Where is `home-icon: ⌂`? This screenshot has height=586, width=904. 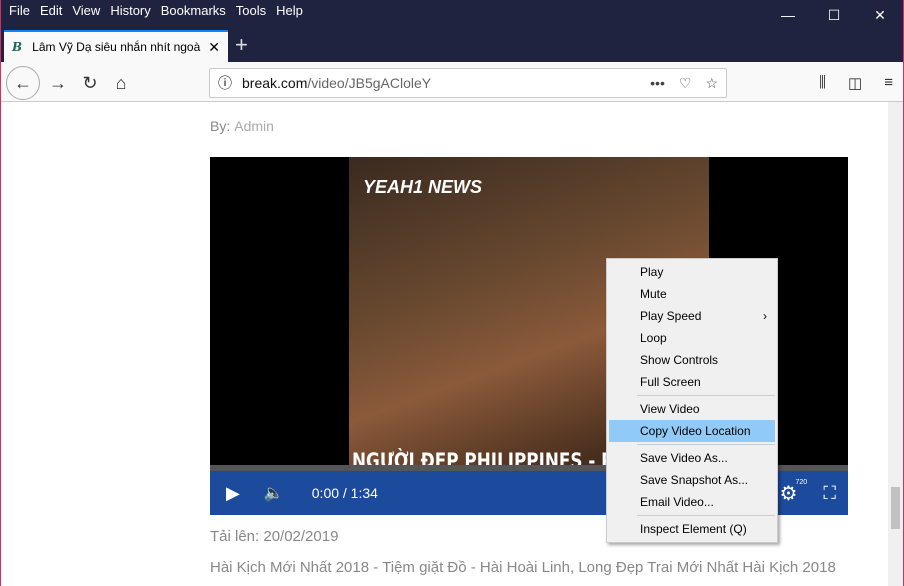 home-icon: ⌂ is located at coordinates (121, 83).